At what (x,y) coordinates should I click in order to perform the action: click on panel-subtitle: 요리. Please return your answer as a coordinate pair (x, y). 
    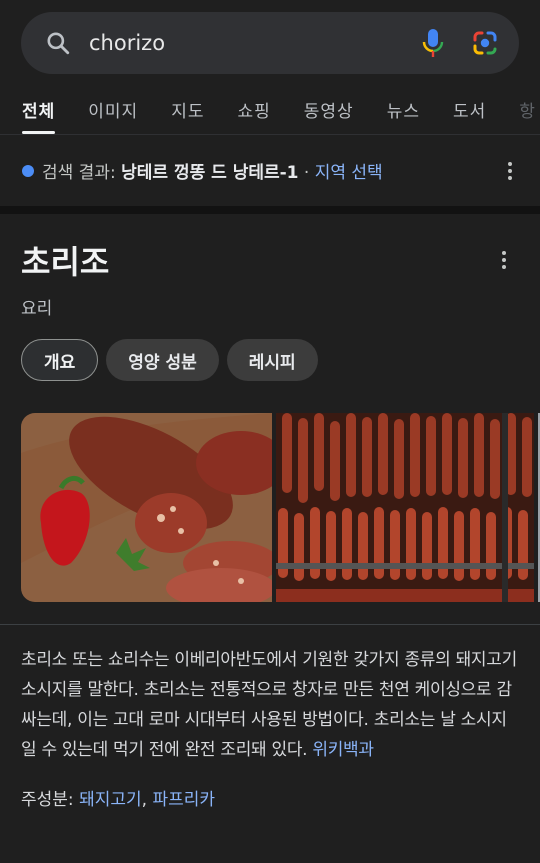
    Looking at the image, I should click on (37, 309).